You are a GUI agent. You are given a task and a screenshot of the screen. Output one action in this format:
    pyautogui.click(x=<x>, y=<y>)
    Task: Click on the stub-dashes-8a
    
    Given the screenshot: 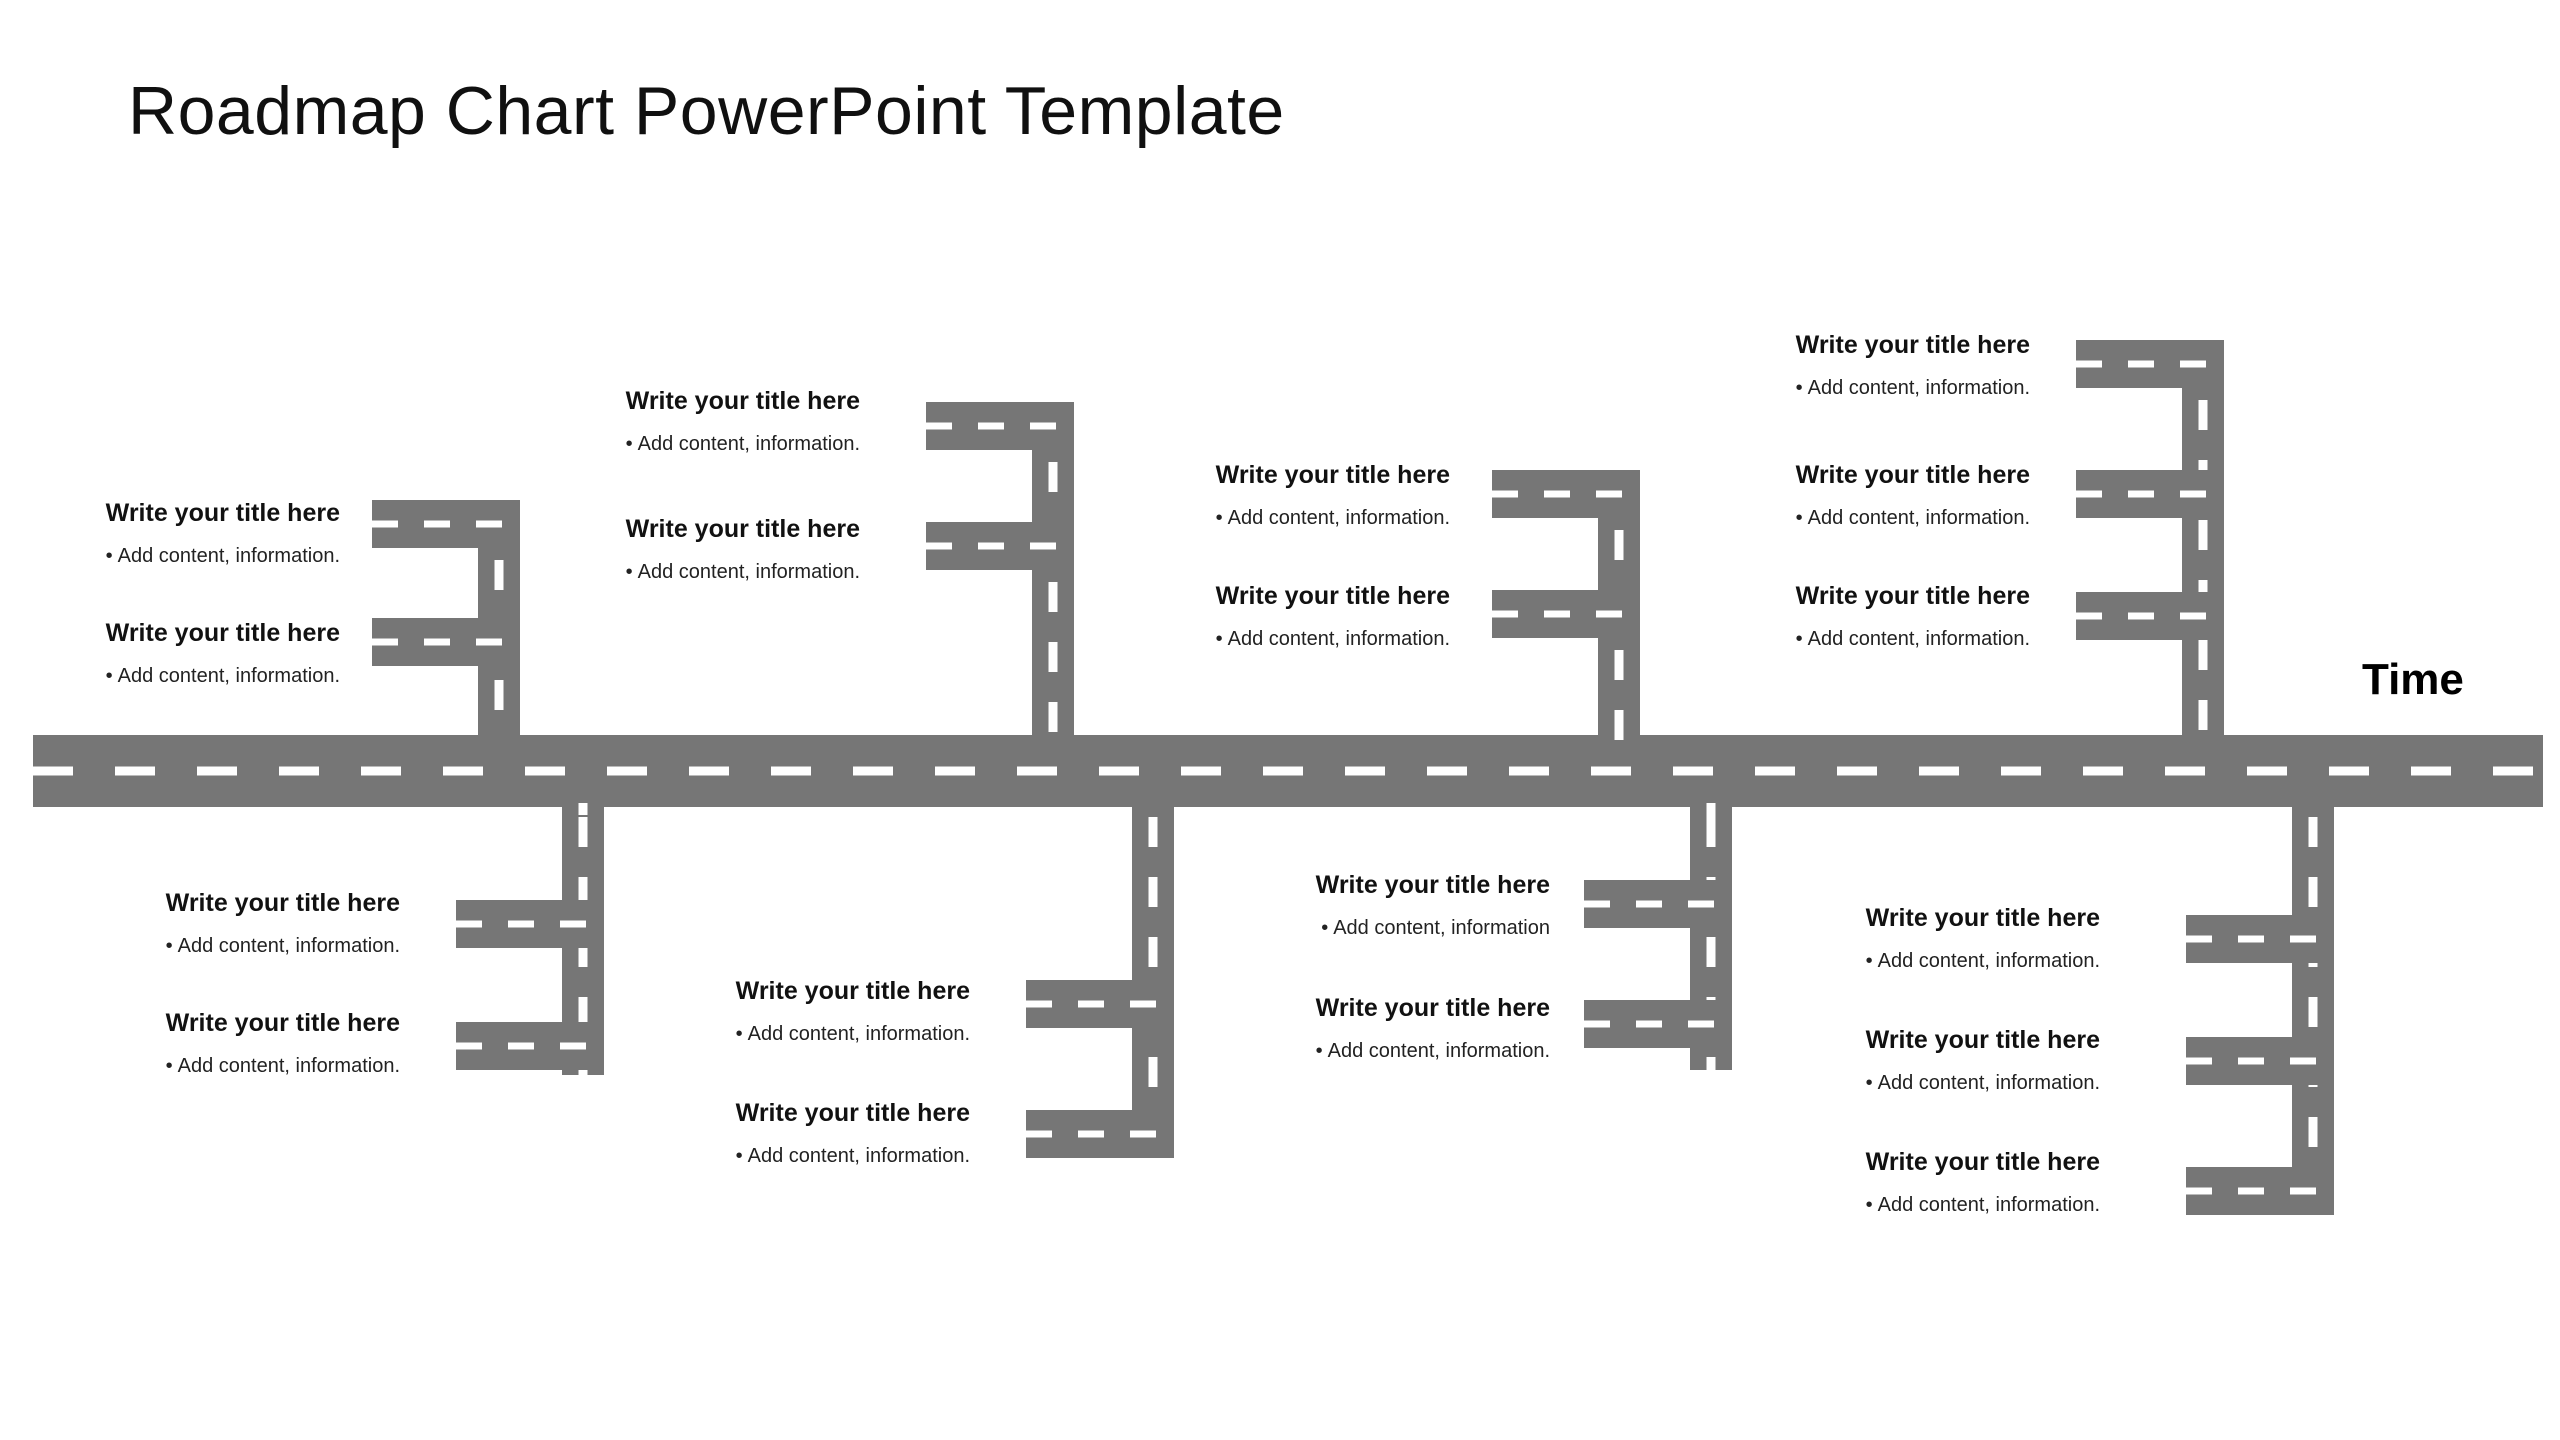 What is the action you would take?
    pyautogui.click(x=2260, y=939)
    